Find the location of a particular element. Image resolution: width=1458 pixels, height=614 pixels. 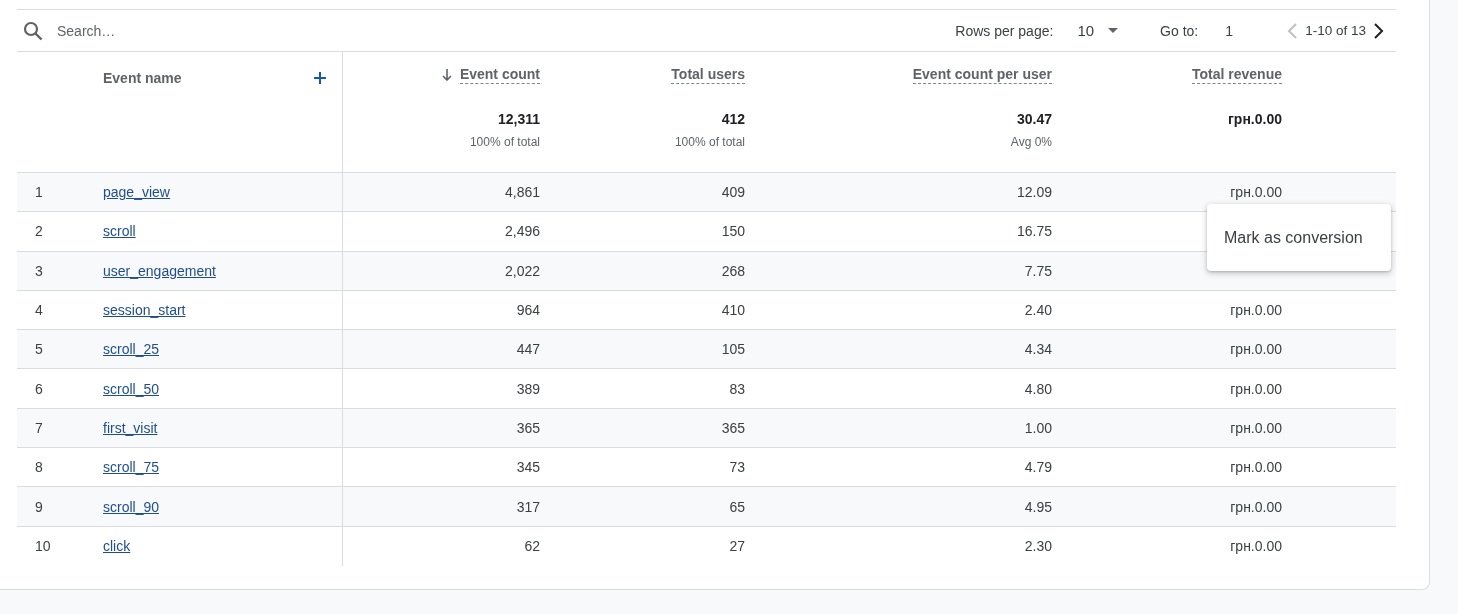

table-cell-text: 268 is located at coordinates (733, 271).